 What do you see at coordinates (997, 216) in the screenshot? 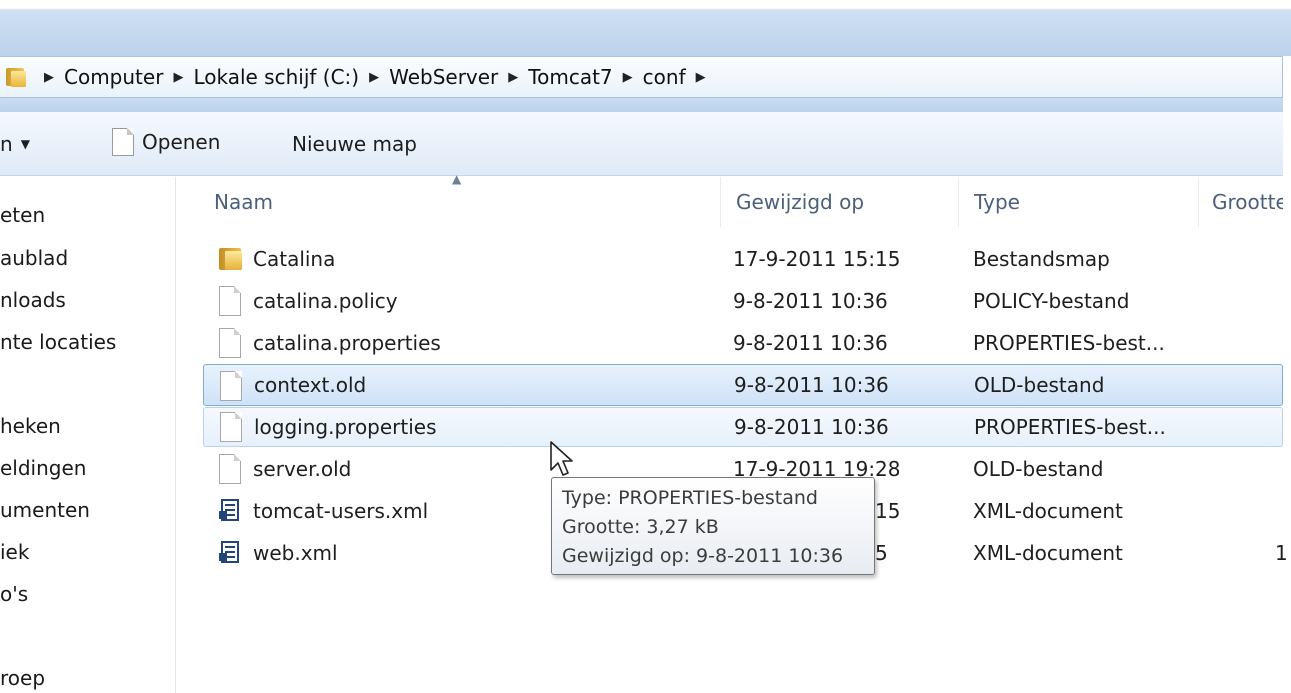
I see `column-header-type: Type` at bounding box center [997, 216].